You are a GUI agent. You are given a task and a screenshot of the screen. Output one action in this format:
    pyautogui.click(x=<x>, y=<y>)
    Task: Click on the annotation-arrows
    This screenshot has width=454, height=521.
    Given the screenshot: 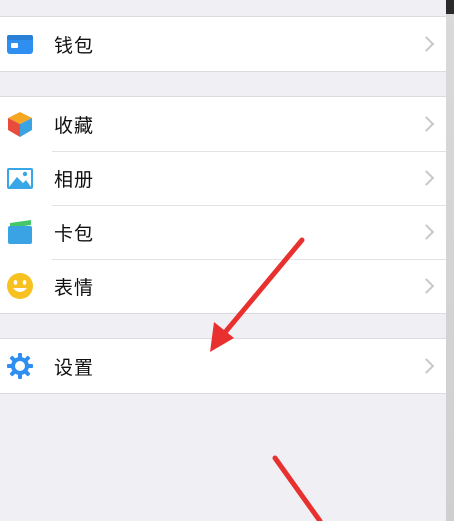 What is the action you would take?
    pyautogui.click(x=266, y=379)
    